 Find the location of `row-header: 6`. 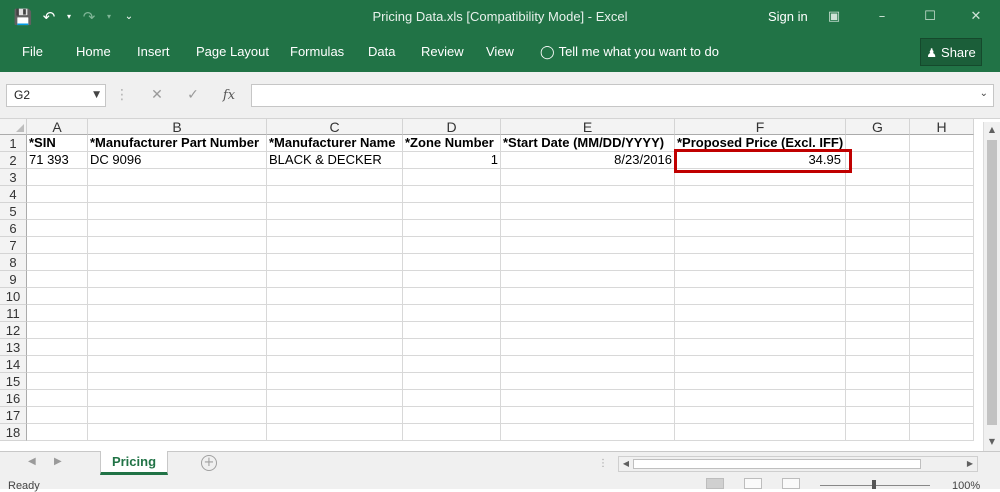

row-header: 6 is located at coordinates (13, 228).